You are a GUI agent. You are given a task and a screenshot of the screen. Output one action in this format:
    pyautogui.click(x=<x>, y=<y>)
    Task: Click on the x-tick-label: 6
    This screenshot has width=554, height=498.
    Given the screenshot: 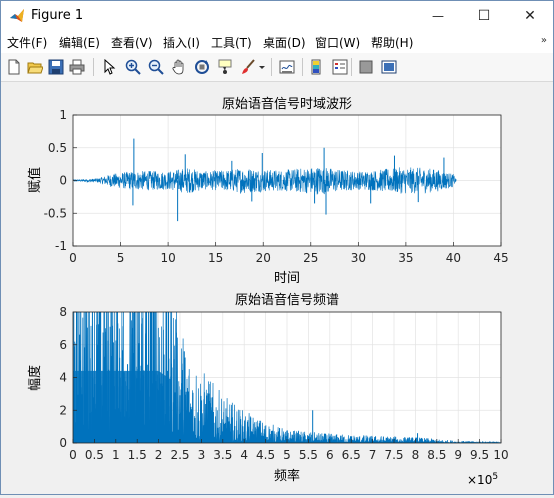 What is the action you would take?
    pyautogui.click(x=330, y=455)
    